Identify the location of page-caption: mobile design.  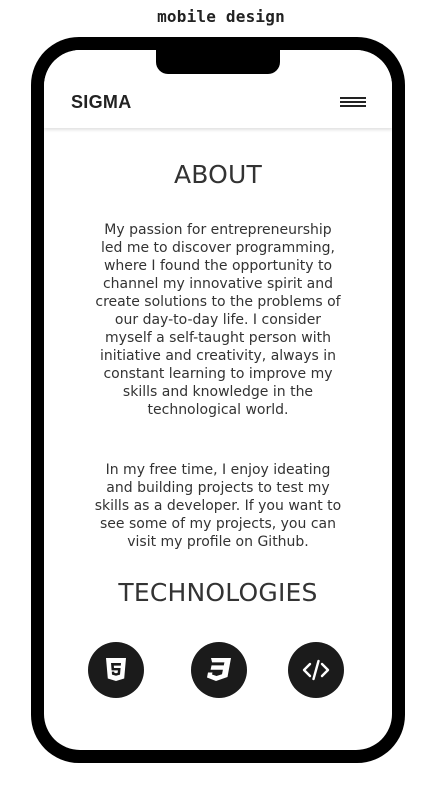
(221, 16).